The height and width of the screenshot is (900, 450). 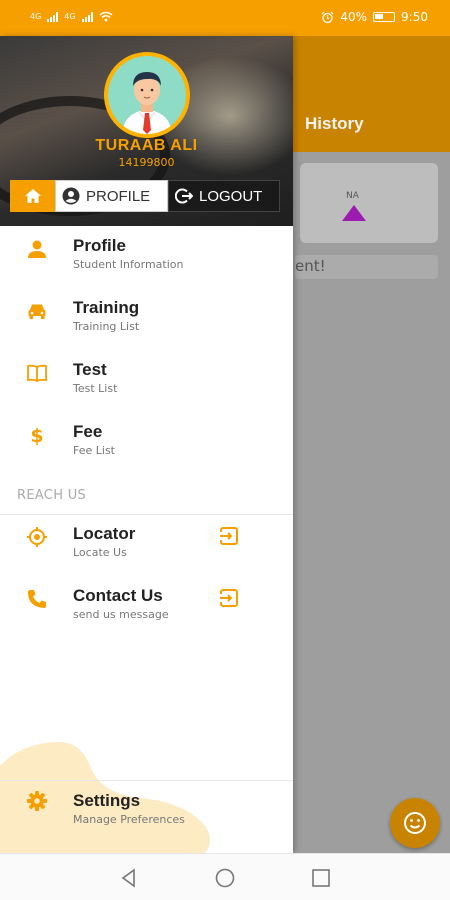 I want to click on menu-item-test: Test Test List, so click(x=146, y=380).